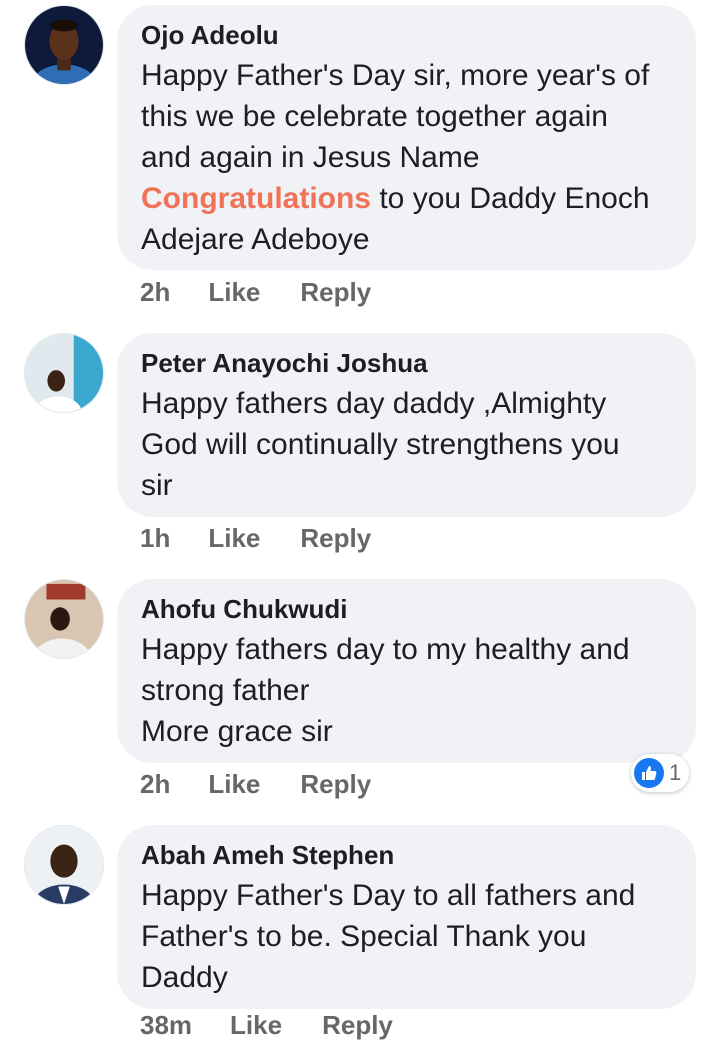 The image size is (720, 1044). Describe the element at coordinates (166, 1025) in the screenshot. I see `comment-timestamp: 38m` at that location.